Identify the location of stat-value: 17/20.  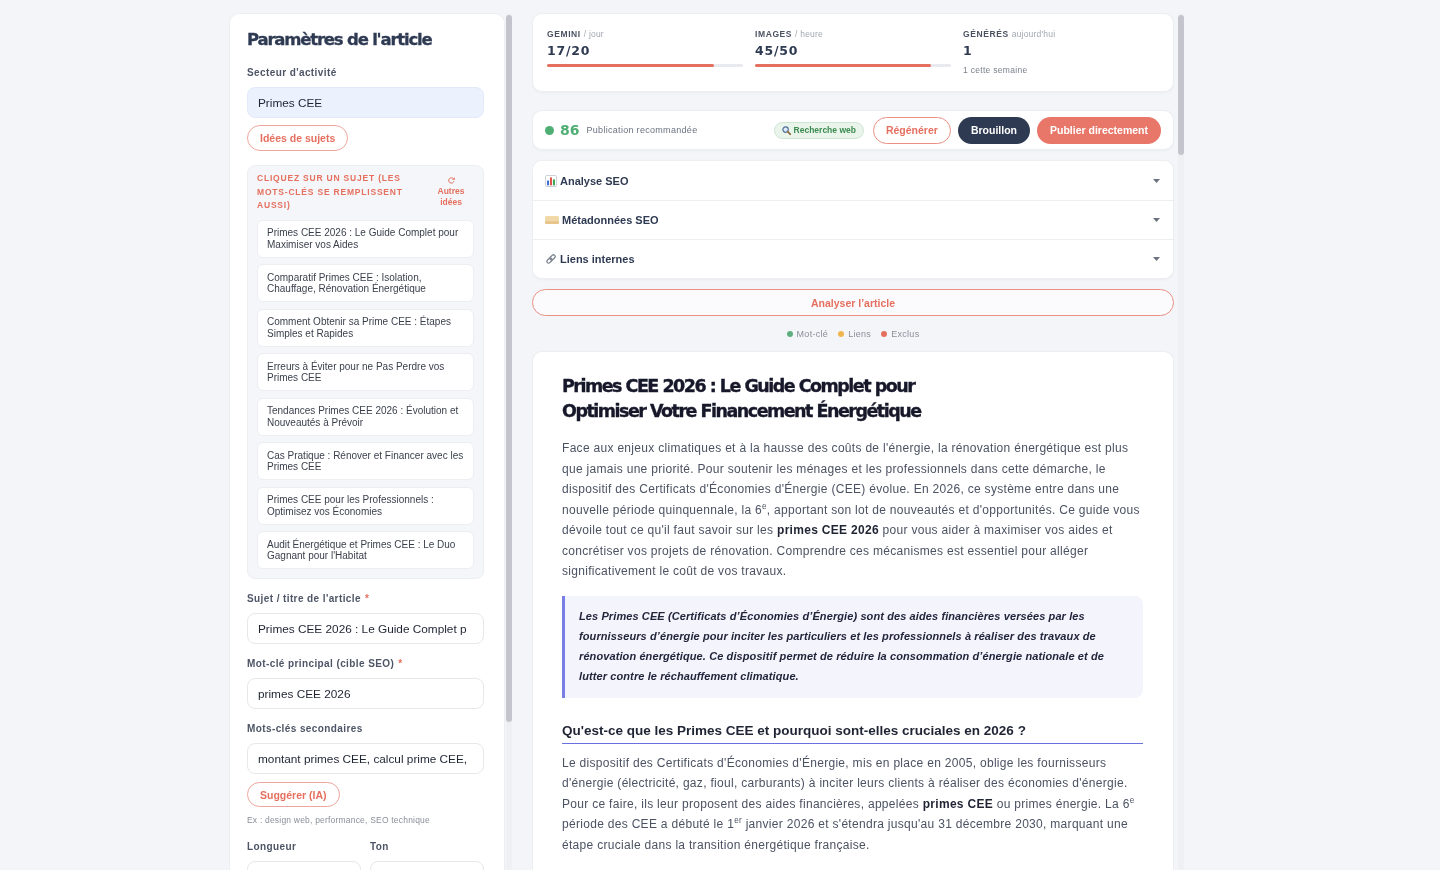
(569, 51).